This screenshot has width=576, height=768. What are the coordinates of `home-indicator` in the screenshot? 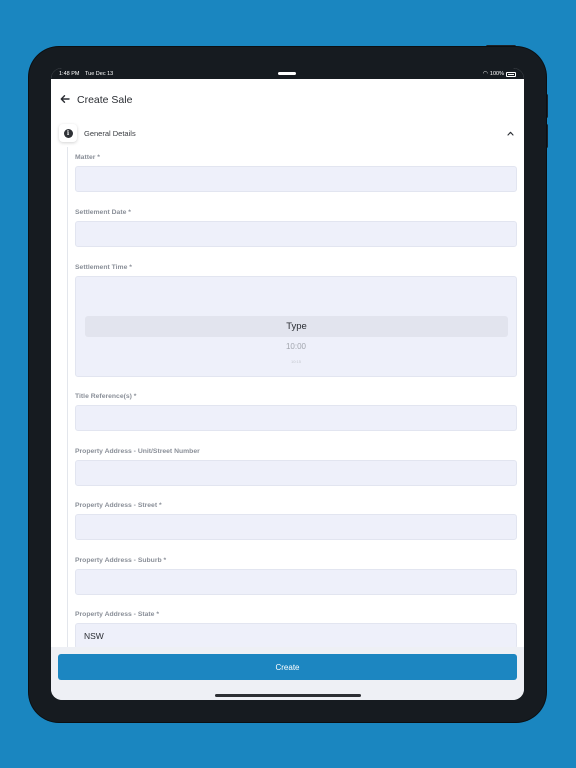 It's located at (288, 695).